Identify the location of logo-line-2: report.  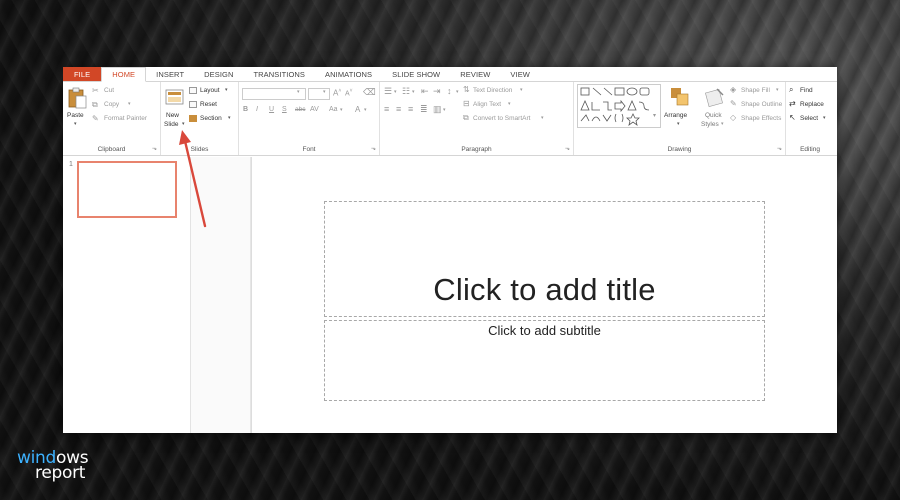
(60, 473).